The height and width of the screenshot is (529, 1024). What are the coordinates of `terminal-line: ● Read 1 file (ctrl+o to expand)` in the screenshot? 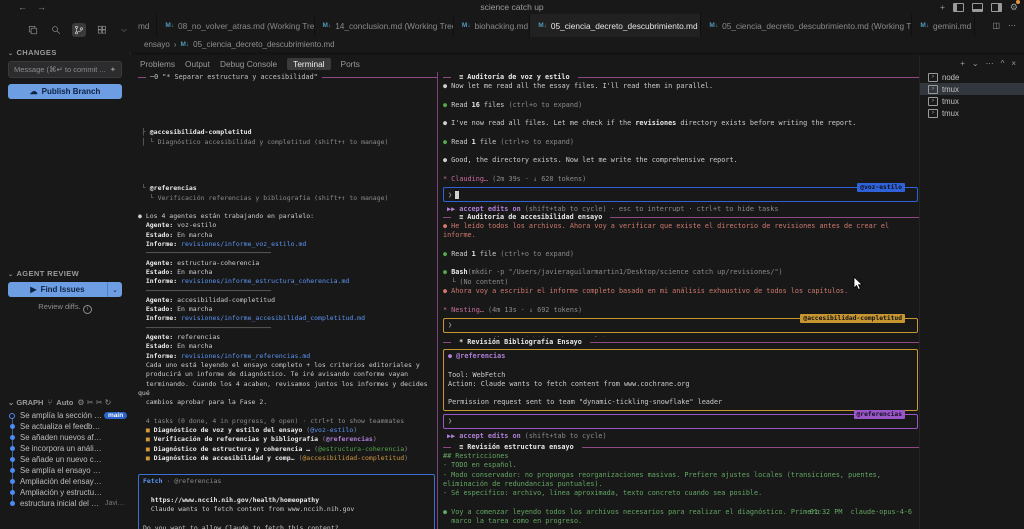 It's located at (508, 253).